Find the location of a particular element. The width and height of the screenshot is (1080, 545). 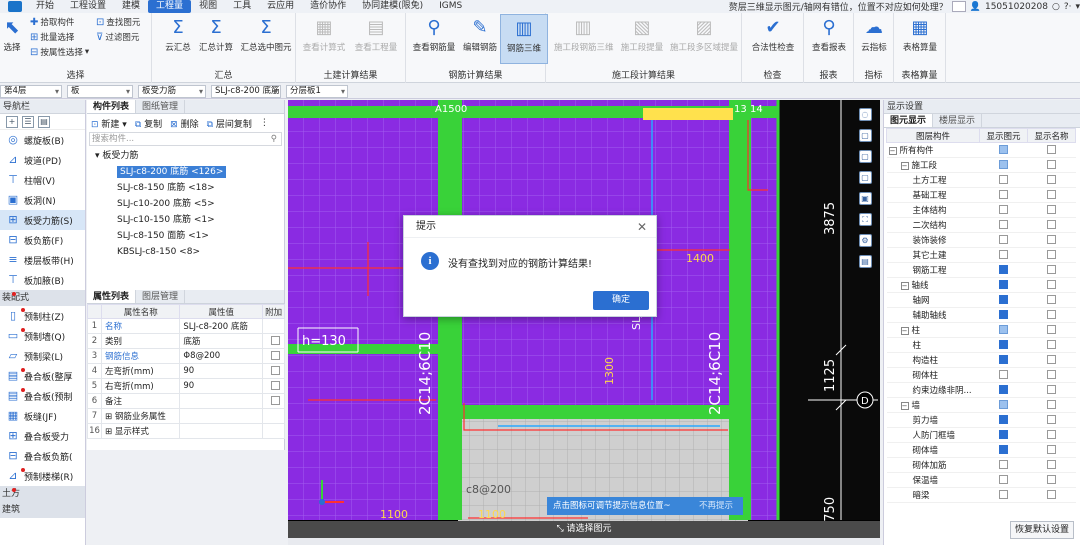

layer-copy-button: ⧉ 层间复制 is located at coordinates (229, 123).